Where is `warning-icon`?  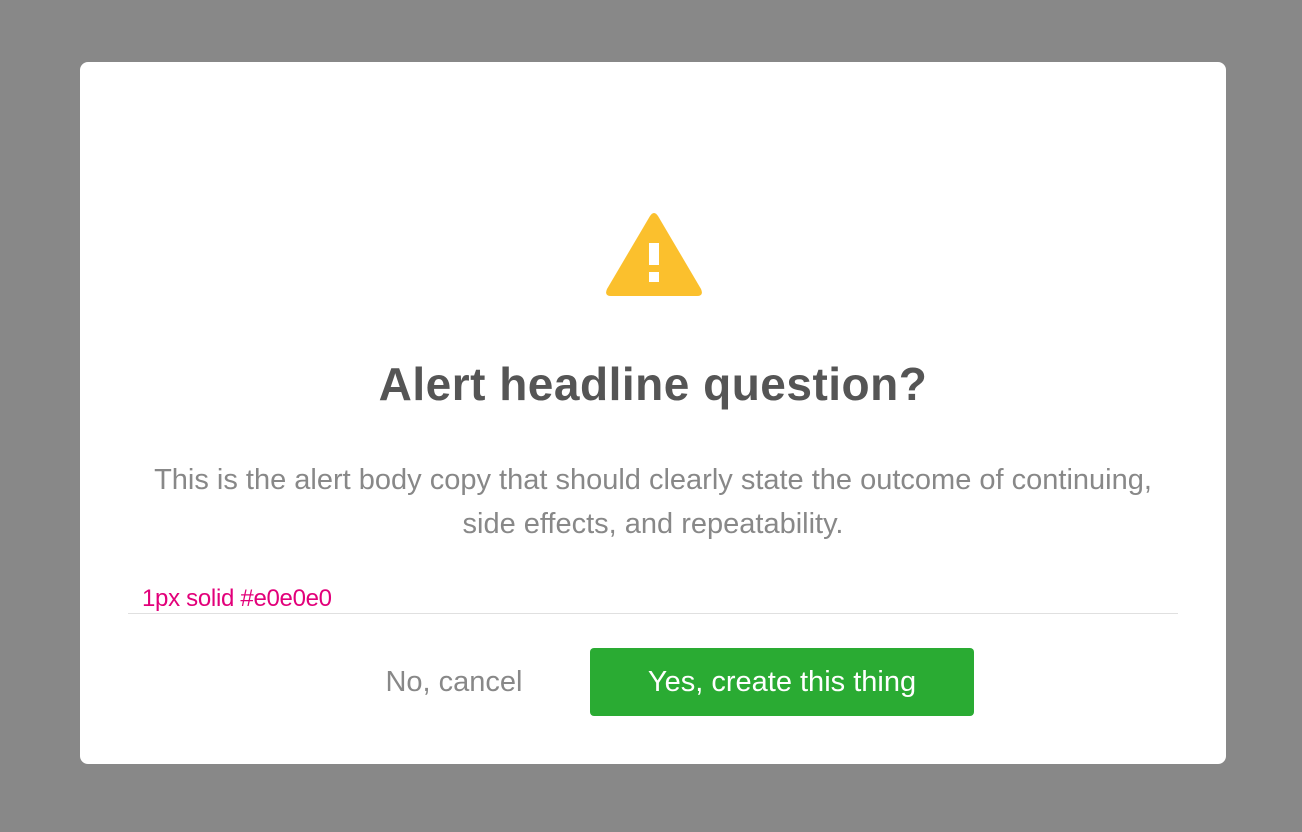
warning-icon is located at coordinates (654, 254).